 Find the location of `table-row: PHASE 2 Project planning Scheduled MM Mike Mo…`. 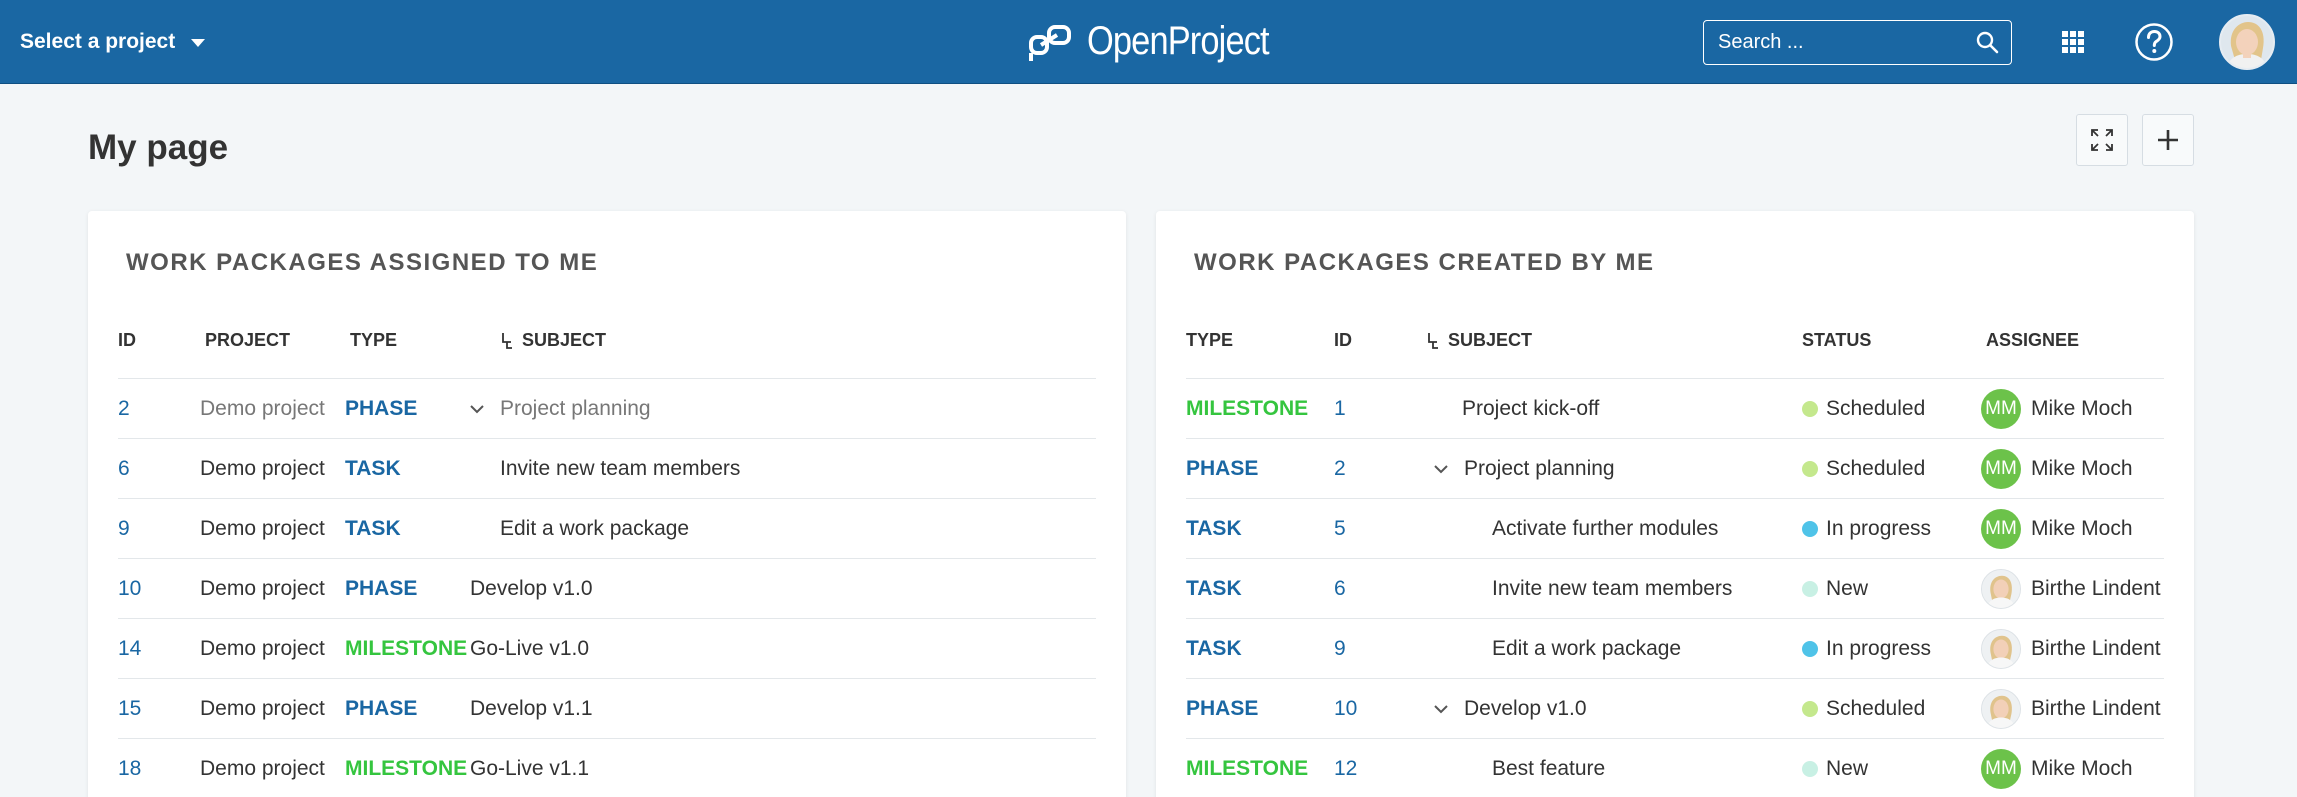

table-row: PHASE 2 Project planning Scheduled MM Mike Mo… is located at coordinates (1675, 468).